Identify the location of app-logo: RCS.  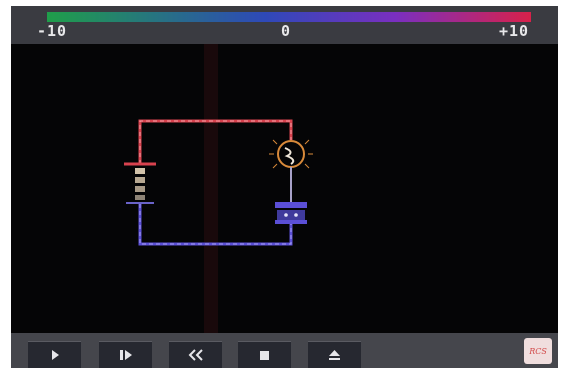
(538, 351).